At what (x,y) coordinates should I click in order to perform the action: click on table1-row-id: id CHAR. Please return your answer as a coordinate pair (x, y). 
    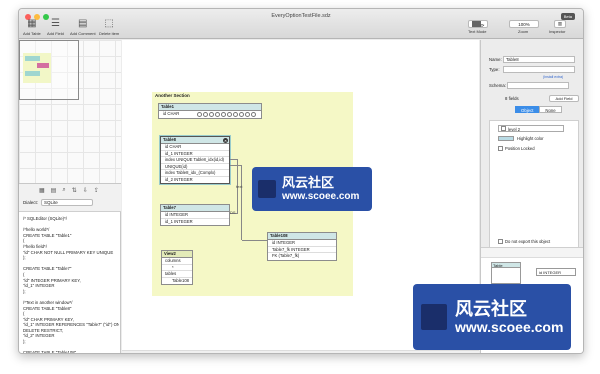
    Looking at the image, I should click on (210, 114).